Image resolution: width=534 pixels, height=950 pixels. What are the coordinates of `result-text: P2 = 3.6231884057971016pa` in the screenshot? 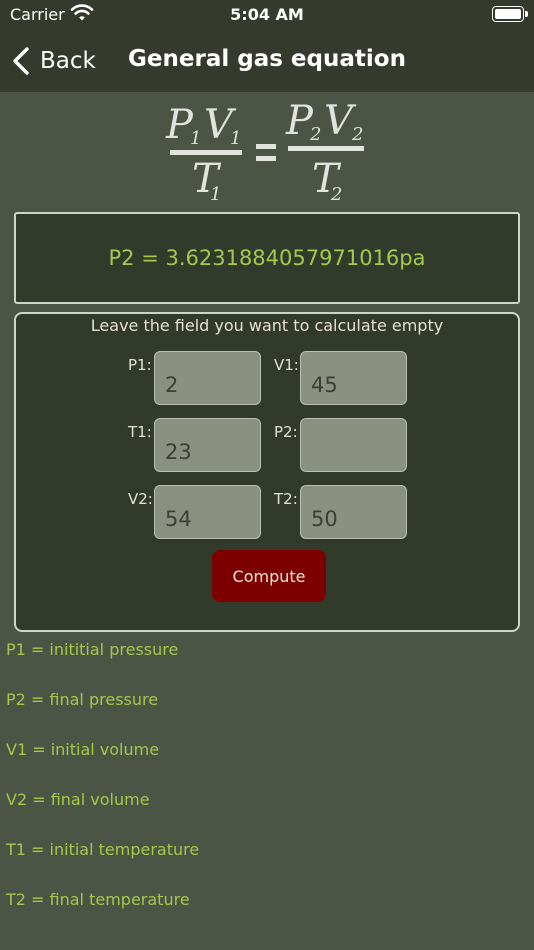 It's located at (267, 258).